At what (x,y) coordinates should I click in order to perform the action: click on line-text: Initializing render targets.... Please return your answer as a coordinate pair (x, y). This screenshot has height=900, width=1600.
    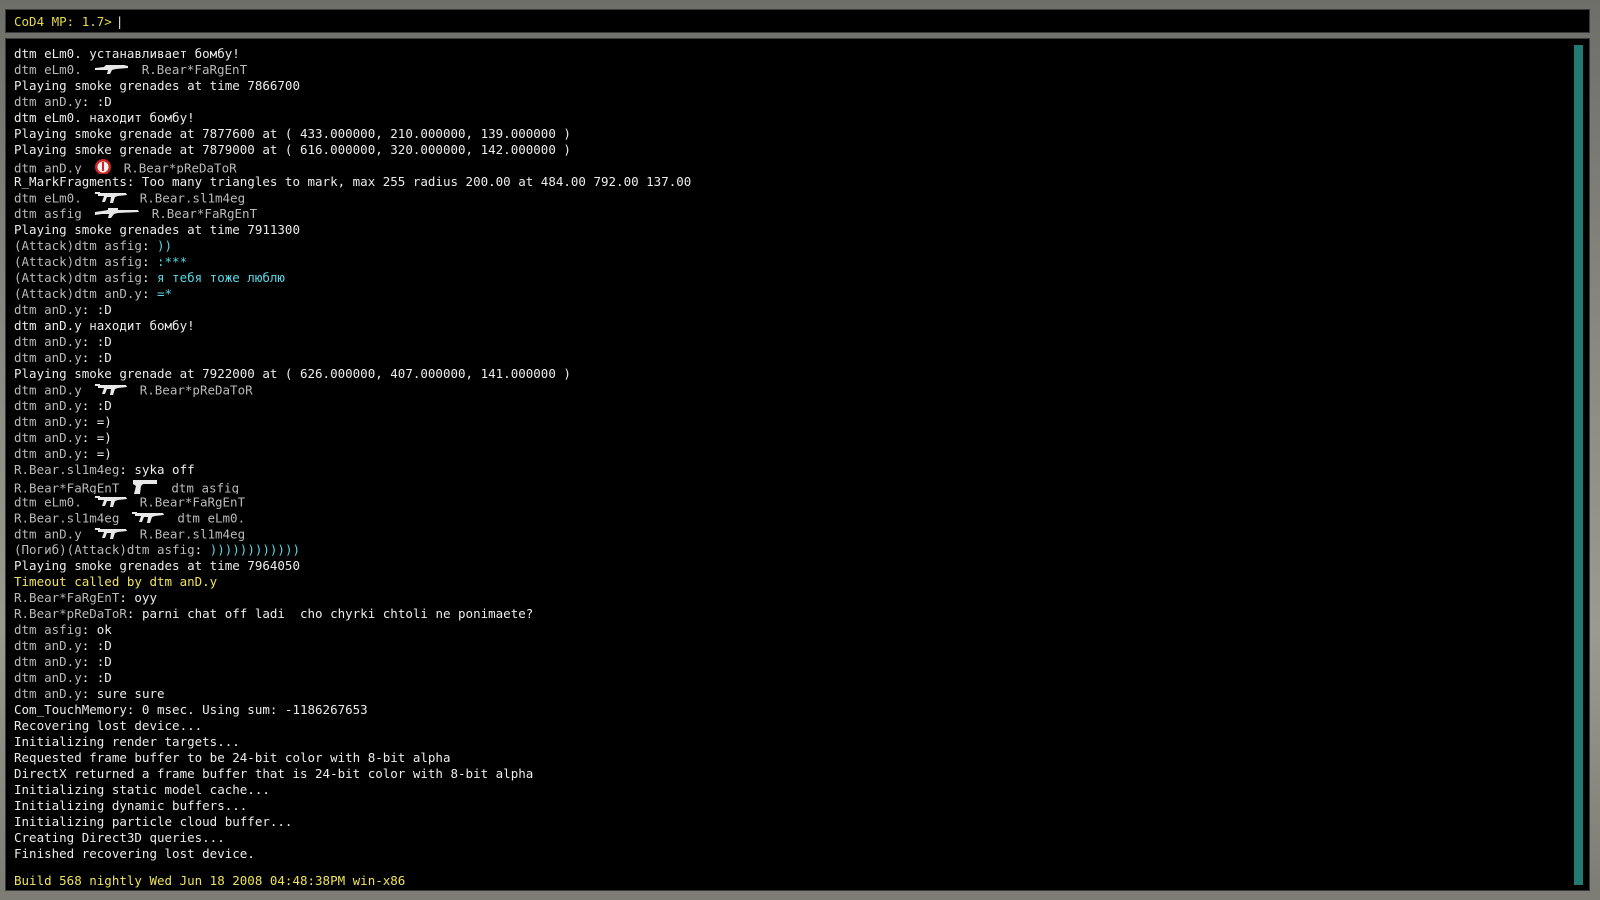
    Looking at the image, I should click on (127, 741).